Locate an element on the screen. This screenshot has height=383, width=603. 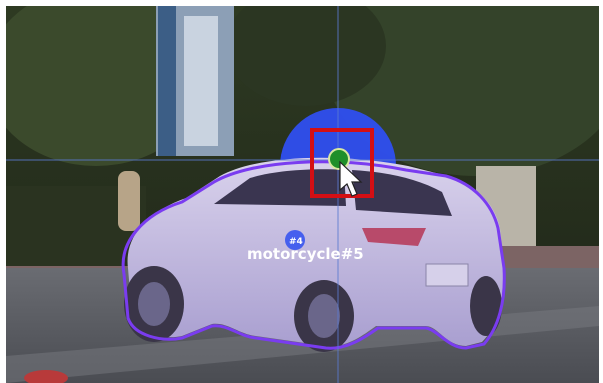
circle-center-handle is located at coordinates (339, 159).